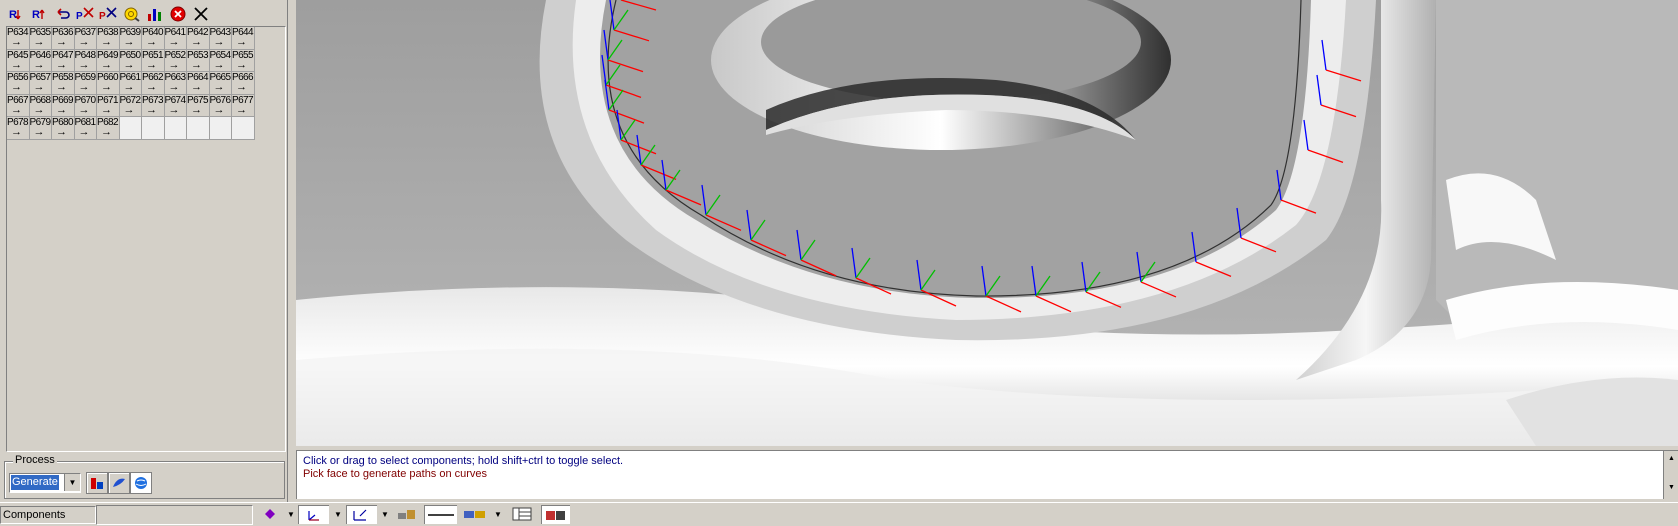  Describe the element at coordinates (1671, 458) in the screenshot. I see `scroll-up-icon: ▲` at that location.